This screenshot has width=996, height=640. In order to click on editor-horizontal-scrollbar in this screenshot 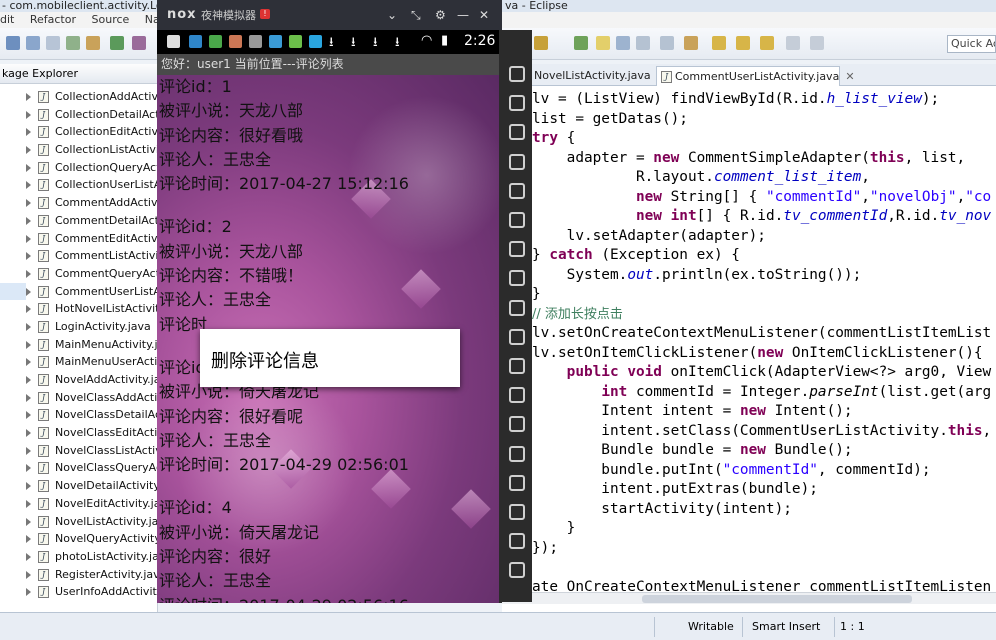, I will do `click(749, 598)`.